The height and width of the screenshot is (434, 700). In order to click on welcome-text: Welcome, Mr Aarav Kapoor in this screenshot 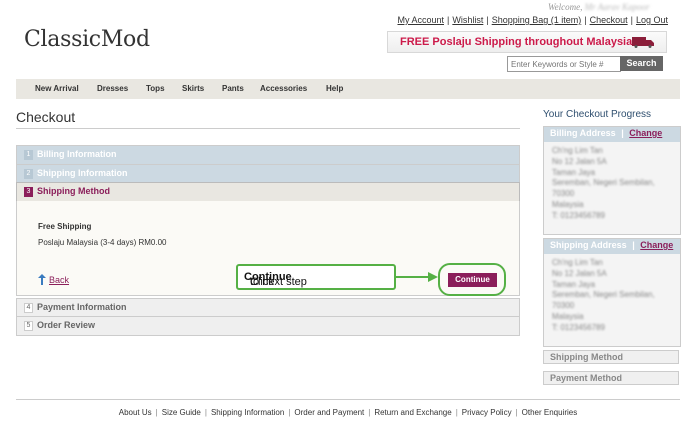, I will do `click(599, 7)`.